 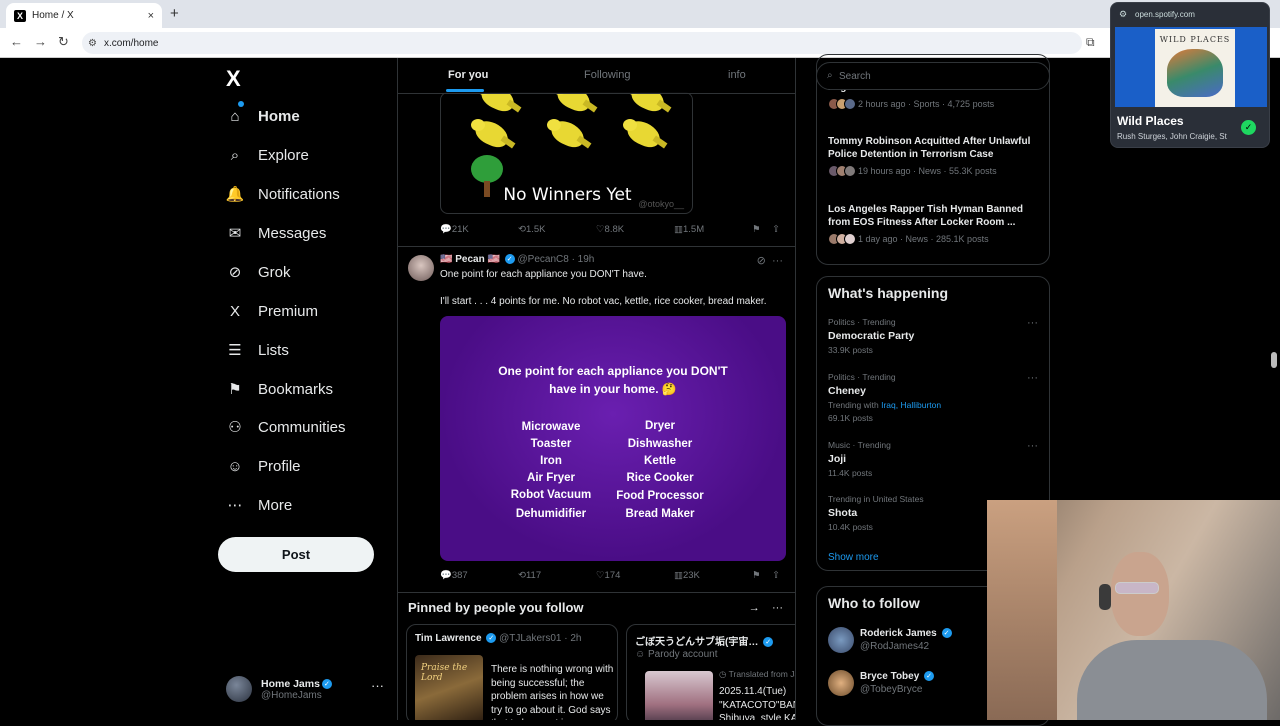 What do you see at coordinates (272, 311) in the screenshot?
I see `nav-item-premium: X Premium` at bounding box center [272, 311].